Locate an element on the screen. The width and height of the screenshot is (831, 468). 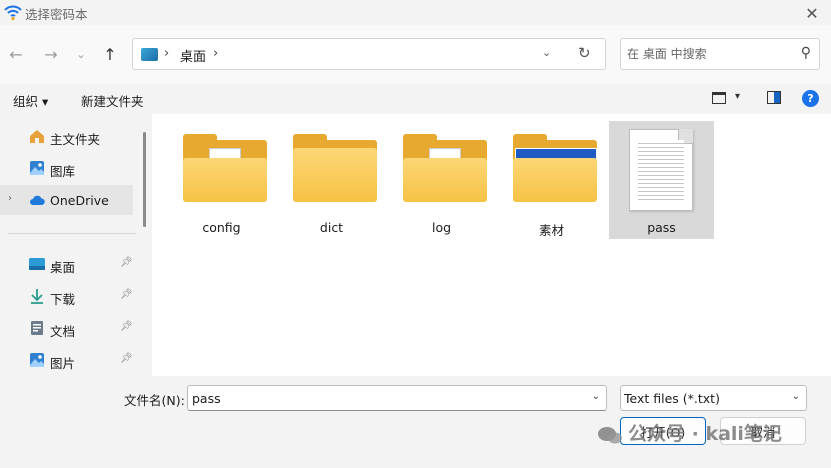
file-item-log: log is located at coordinates (441, 180).